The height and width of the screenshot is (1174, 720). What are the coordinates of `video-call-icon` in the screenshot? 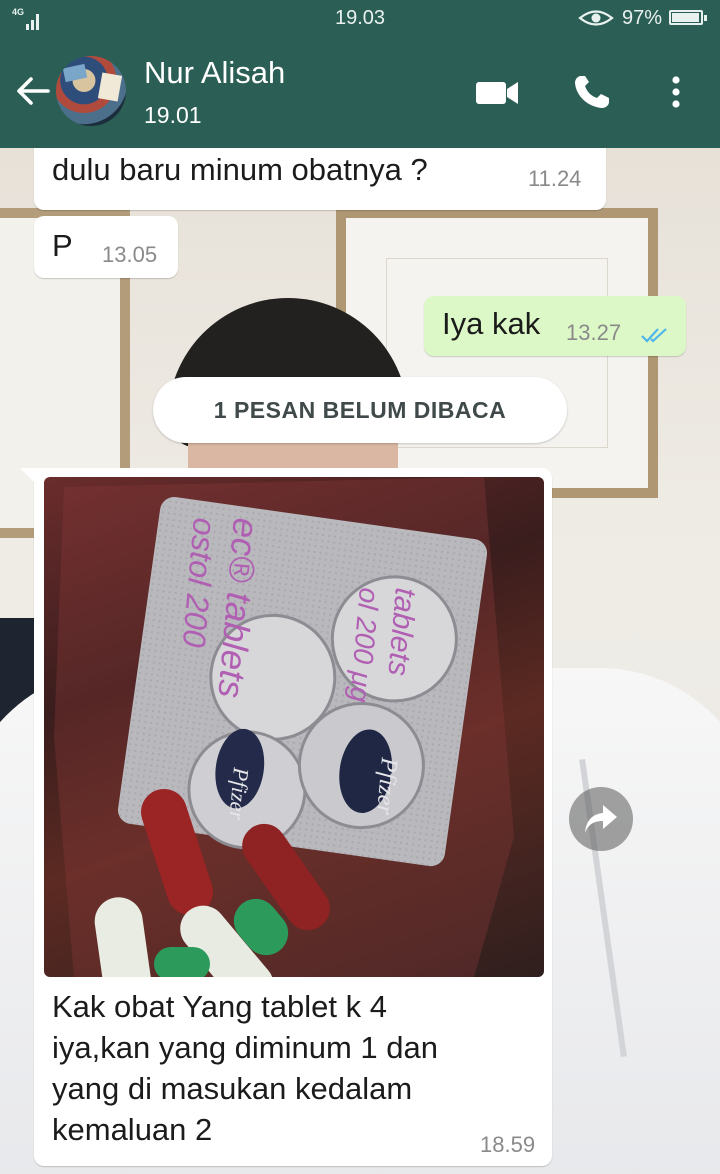 It's located at (497, 92).